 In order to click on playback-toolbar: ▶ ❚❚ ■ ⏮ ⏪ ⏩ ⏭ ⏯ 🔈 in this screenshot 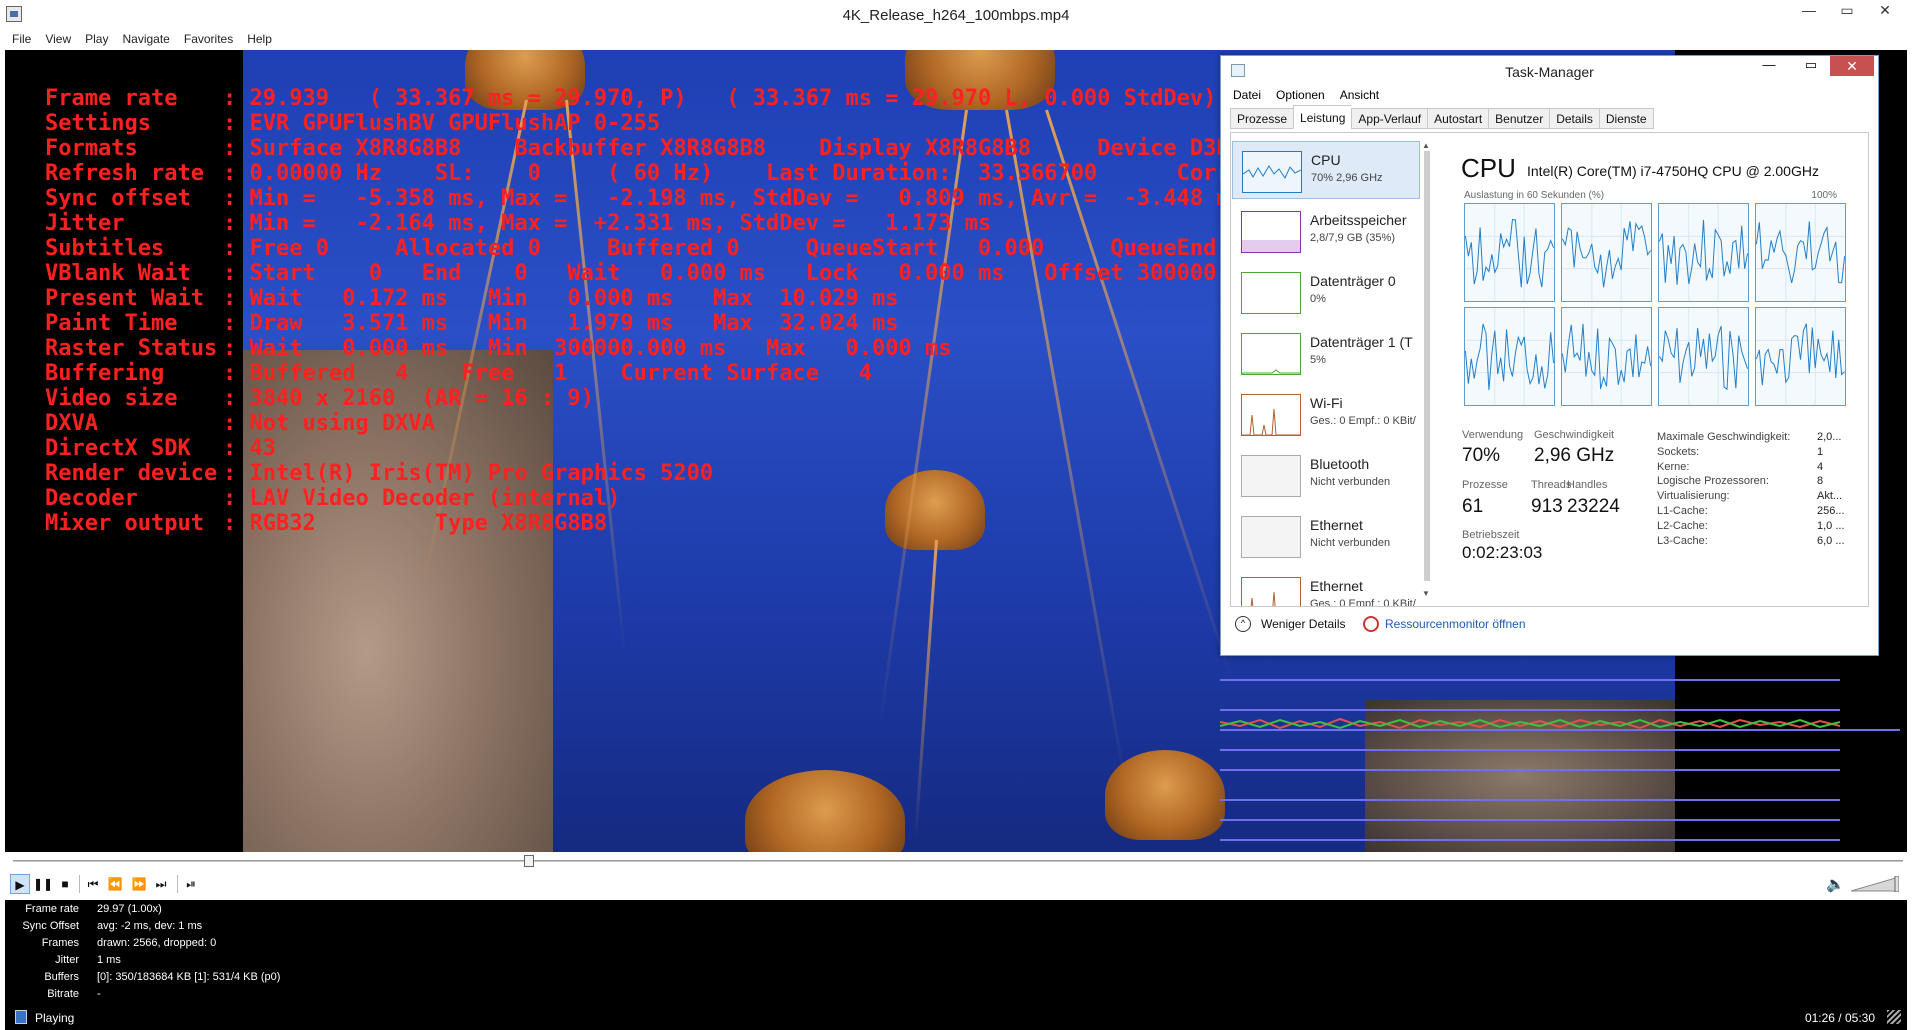, I will do `click(956, 884)`.